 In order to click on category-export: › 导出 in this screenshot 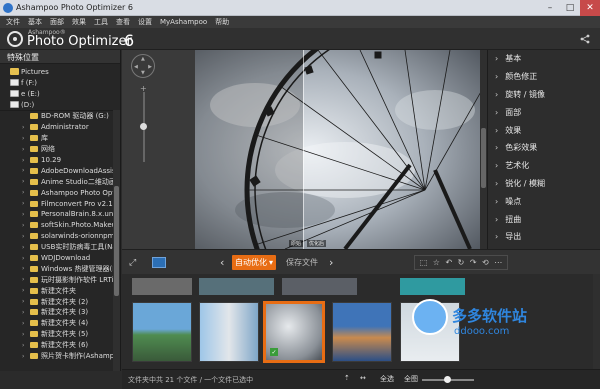, I will do `click(544, 237)`.